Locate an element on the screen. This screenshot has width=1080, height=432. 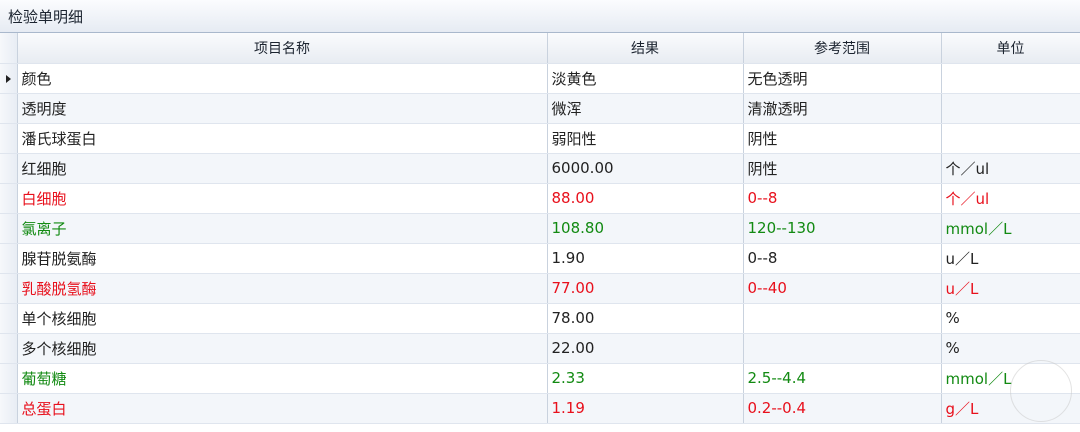
table-row: 白细胞 88.00 0--8 个／ul is located at coordinates (540, 198).